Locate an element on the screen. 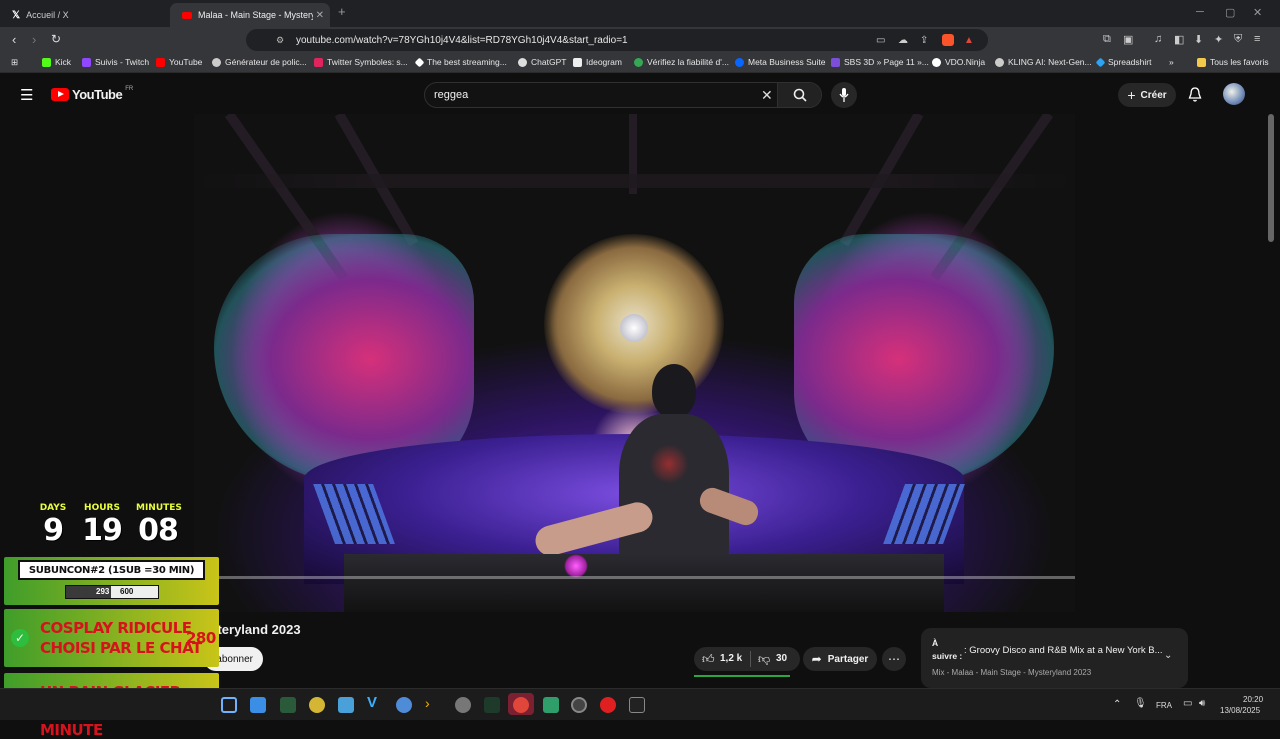 Image resolution: width=1280 pixels, height=739 pixels. vpn-icon: ⛨ is located at coordinates (1238, 39).